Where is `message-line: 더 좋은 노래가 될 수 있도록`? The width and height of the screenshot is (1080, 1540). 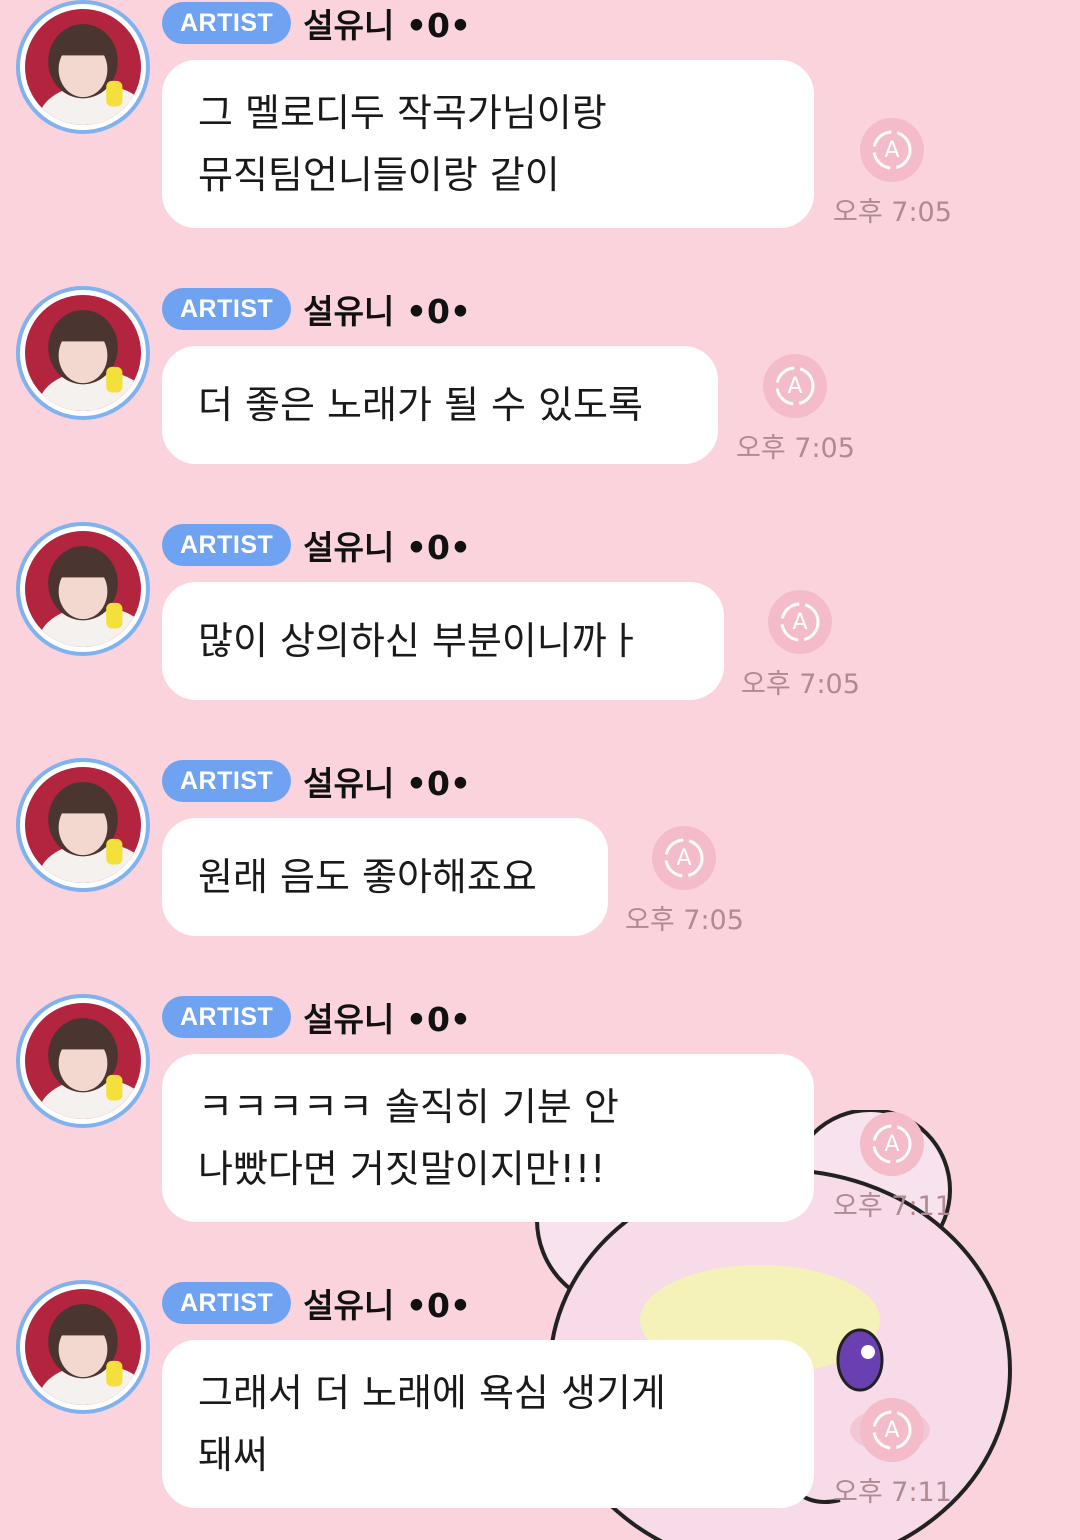
message-line: 더 좋은 노래가 될 수 있도록 is located at coordinates (420, 405).